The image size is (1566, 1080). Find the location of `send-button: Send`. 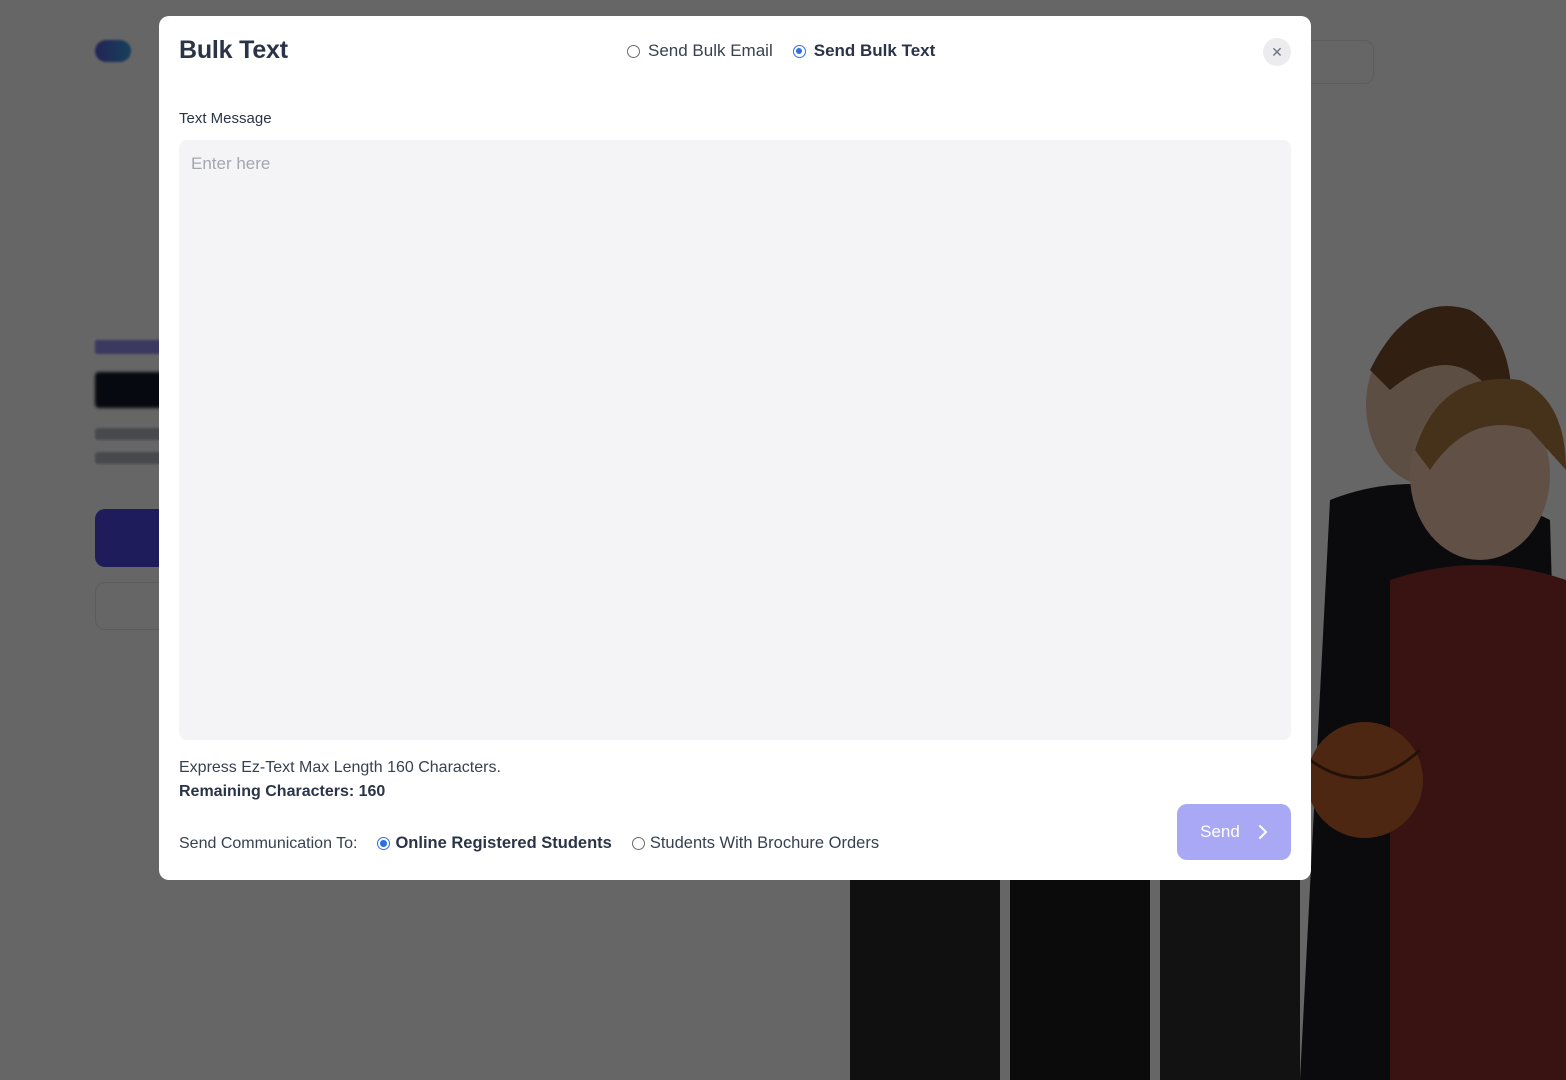

send-button: Send is located at coordinates (1234, 832).